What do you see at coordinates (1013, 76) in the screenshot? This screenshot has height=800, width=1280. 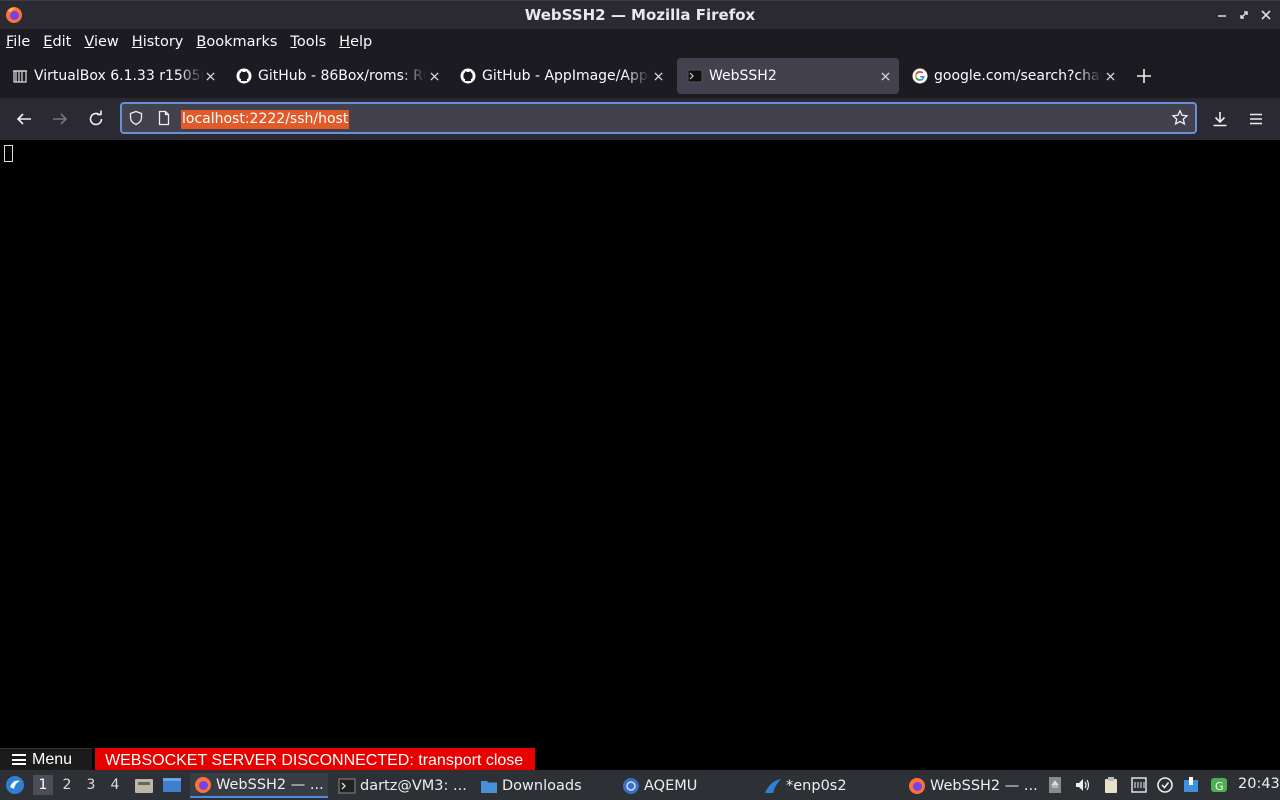 I see `tab-google-search: google.com/search?channel` at bounding box center [1013, 76].